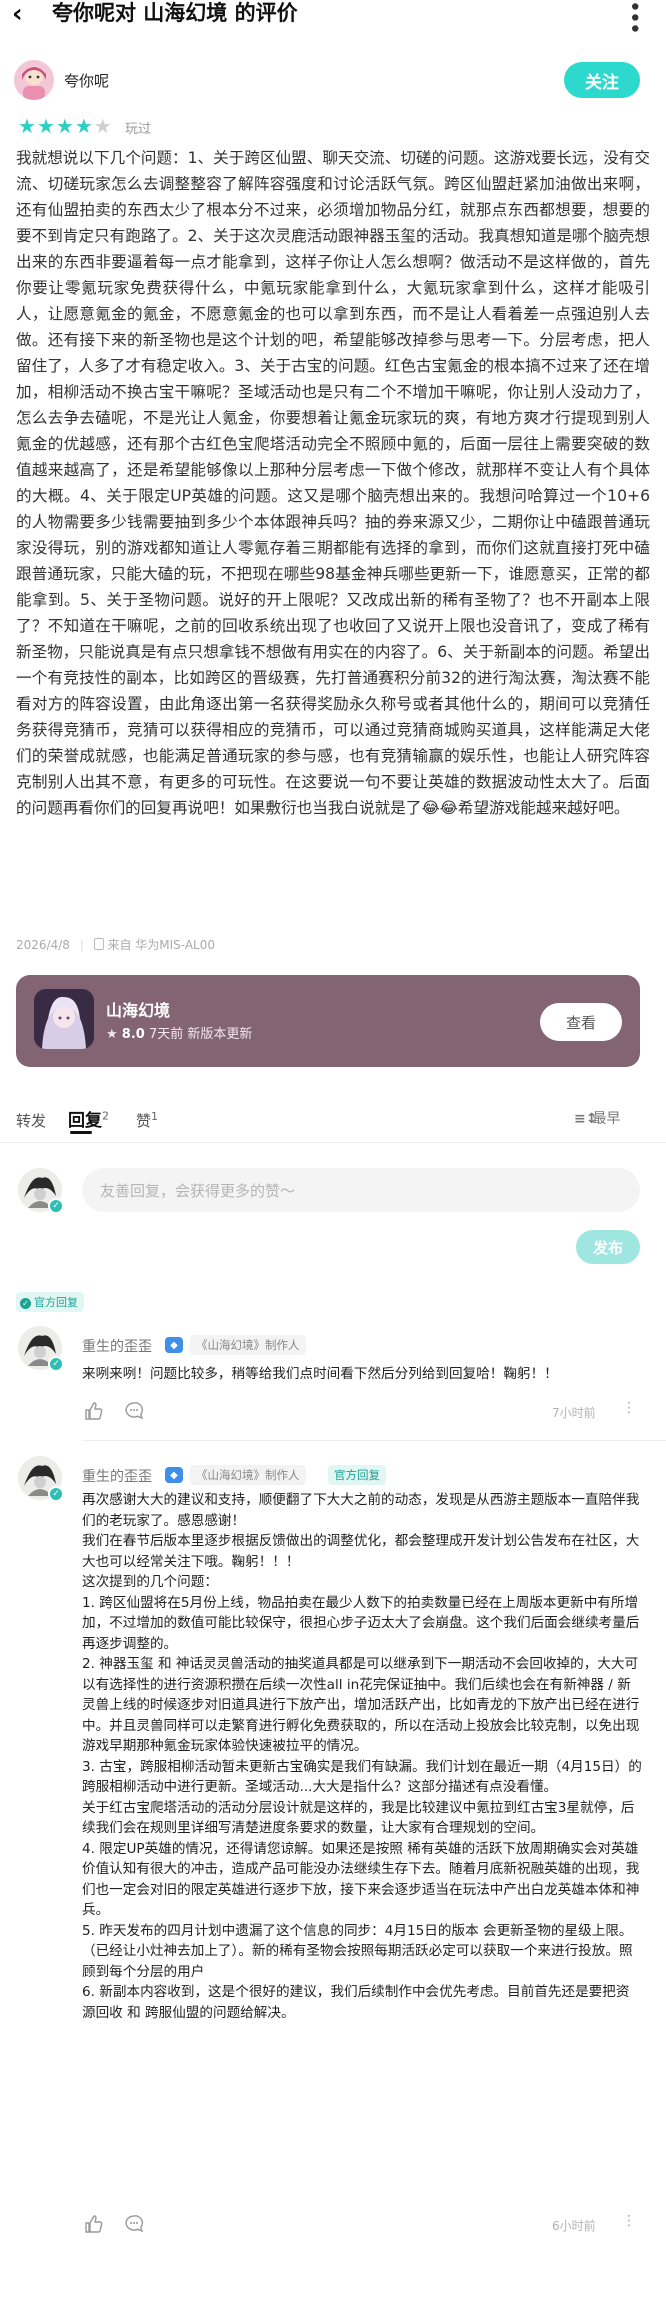 This screenshot has width=666, height=2302. What do you see at coordinates (320, 1374) in the screenshot?
I see `comment-paragraph: 来咧来咧！问题比较多，稍等给我们点时间看下然后分列给到回复哈！鞠躬！！` at bounding box center [320, 1374].